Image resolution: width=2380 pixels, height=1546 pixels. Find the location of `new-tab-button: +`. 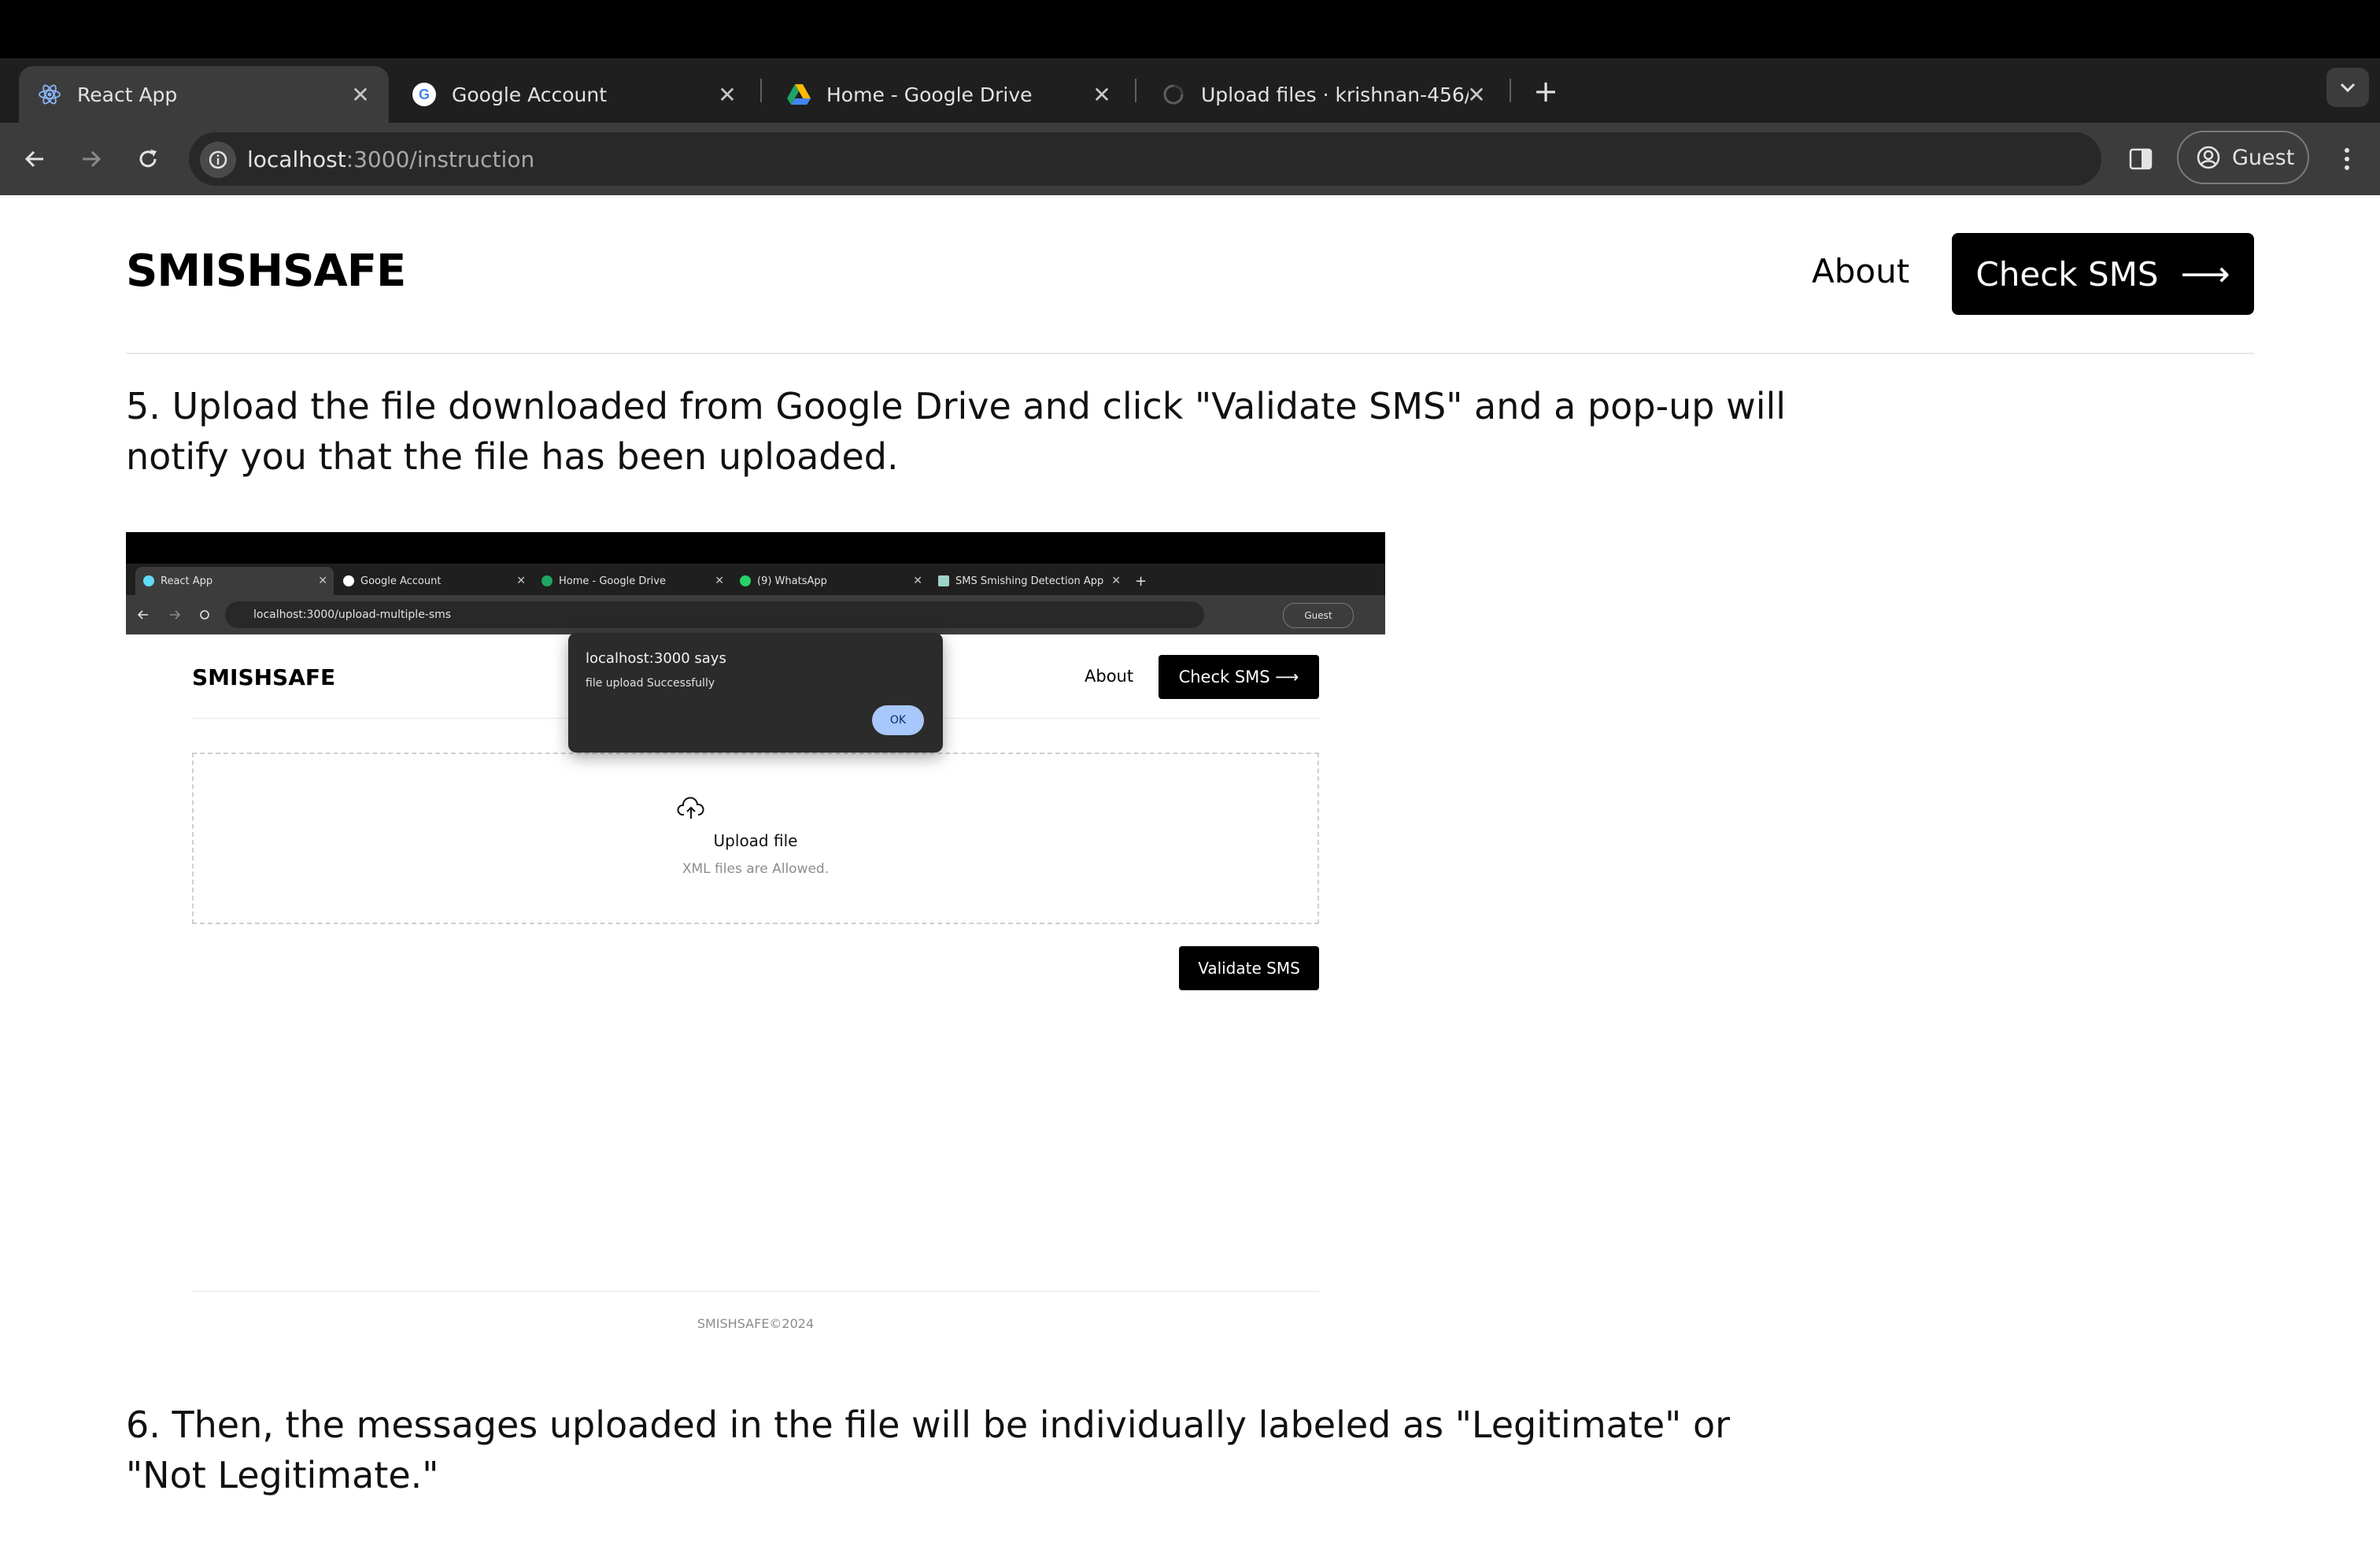

new-tab-button: + is located at coordinates (1546, 91).